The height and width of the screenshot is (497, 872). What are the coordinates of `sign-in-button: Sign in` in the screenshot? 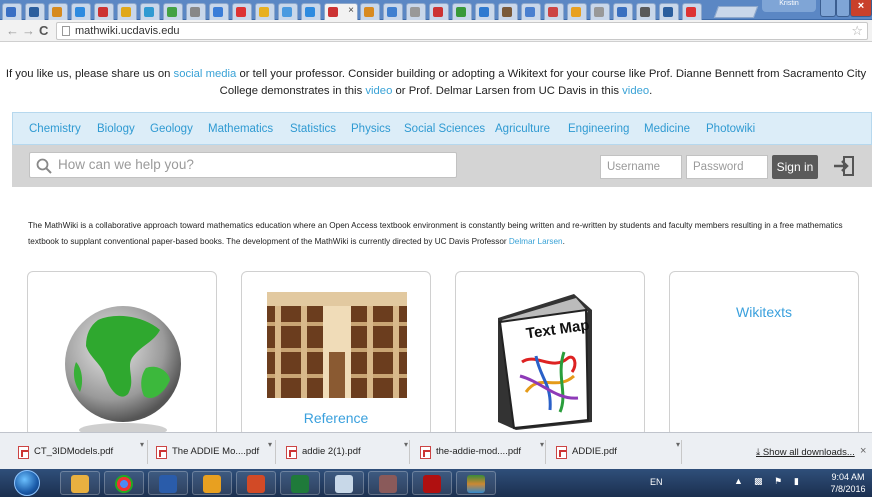 It's located at (795, 167).